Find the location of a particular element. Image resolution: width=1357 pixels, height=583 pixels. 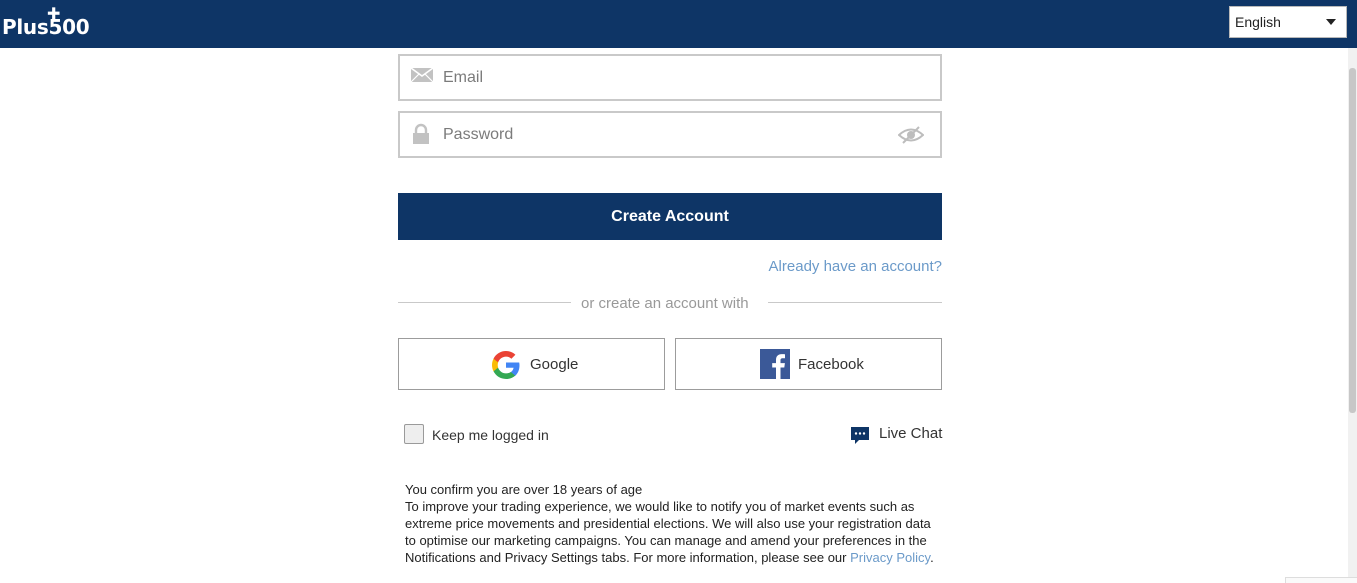

language-select: English is located at coordinates (1288, 22).